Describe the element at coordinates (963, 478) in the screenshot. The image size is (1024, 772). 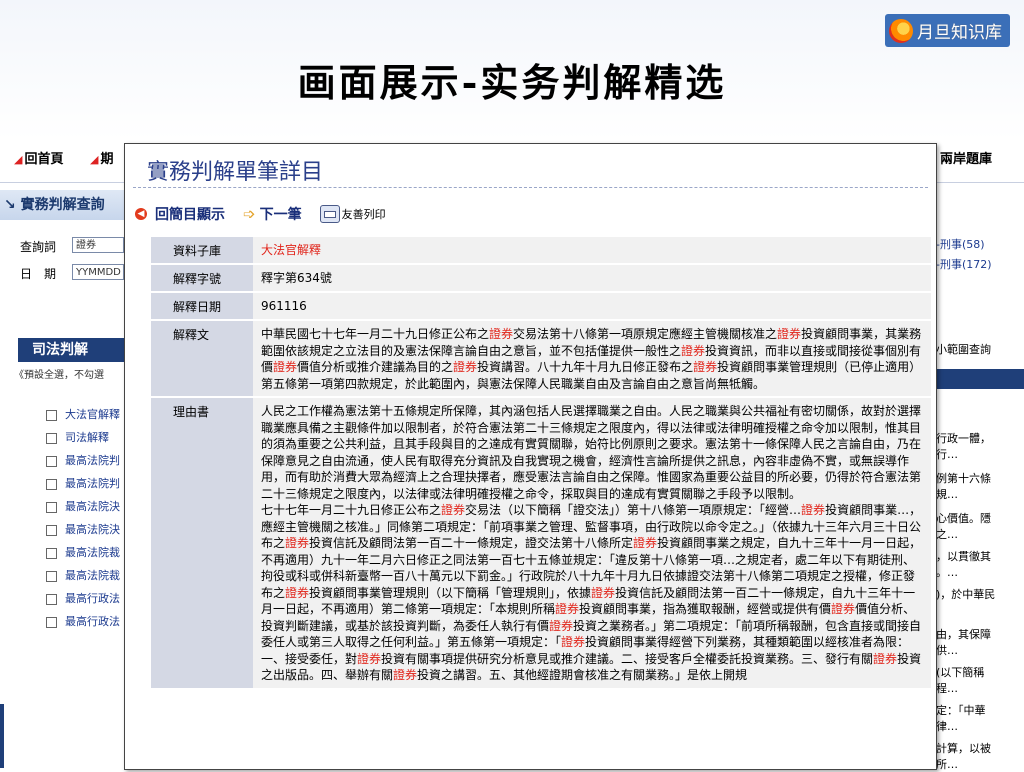
I see `result-snippet: 例第十六條` at that location.